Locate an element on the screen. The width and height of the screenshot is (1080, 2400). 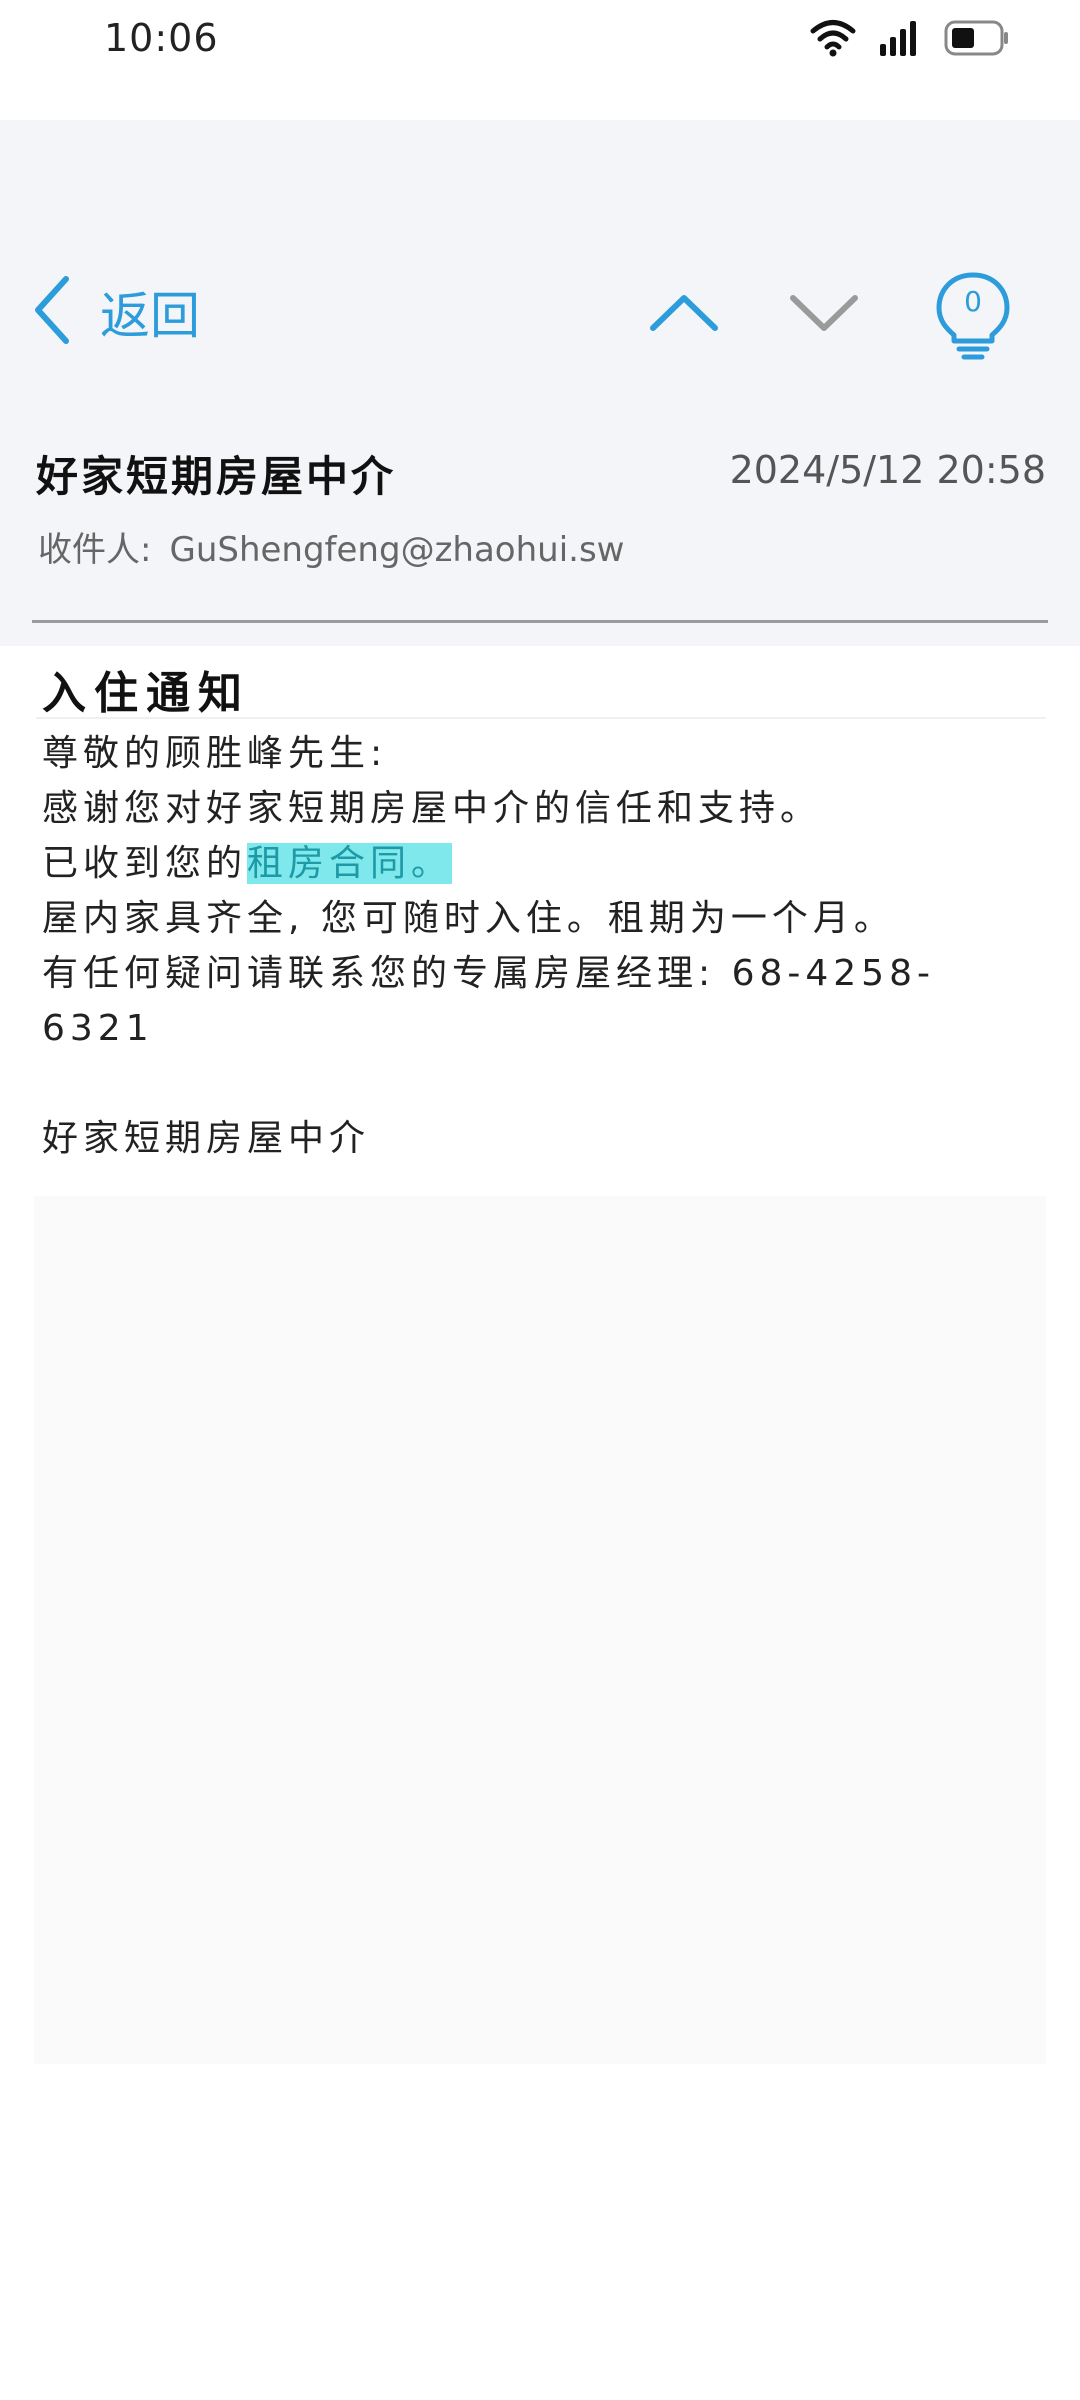
status-time: 10:06 is located at coordinates (161, 38).